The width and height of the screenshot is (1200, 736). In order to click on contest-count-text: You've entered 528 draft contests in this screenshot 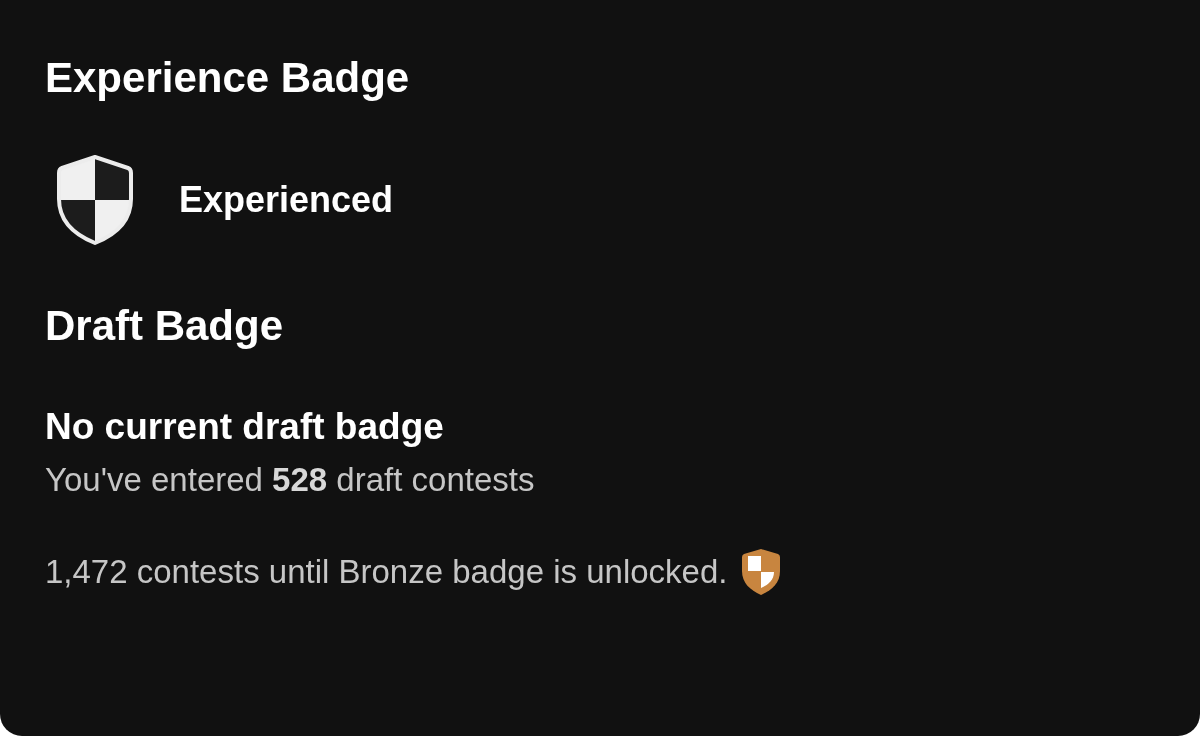, I will do `click(290, 480)`.